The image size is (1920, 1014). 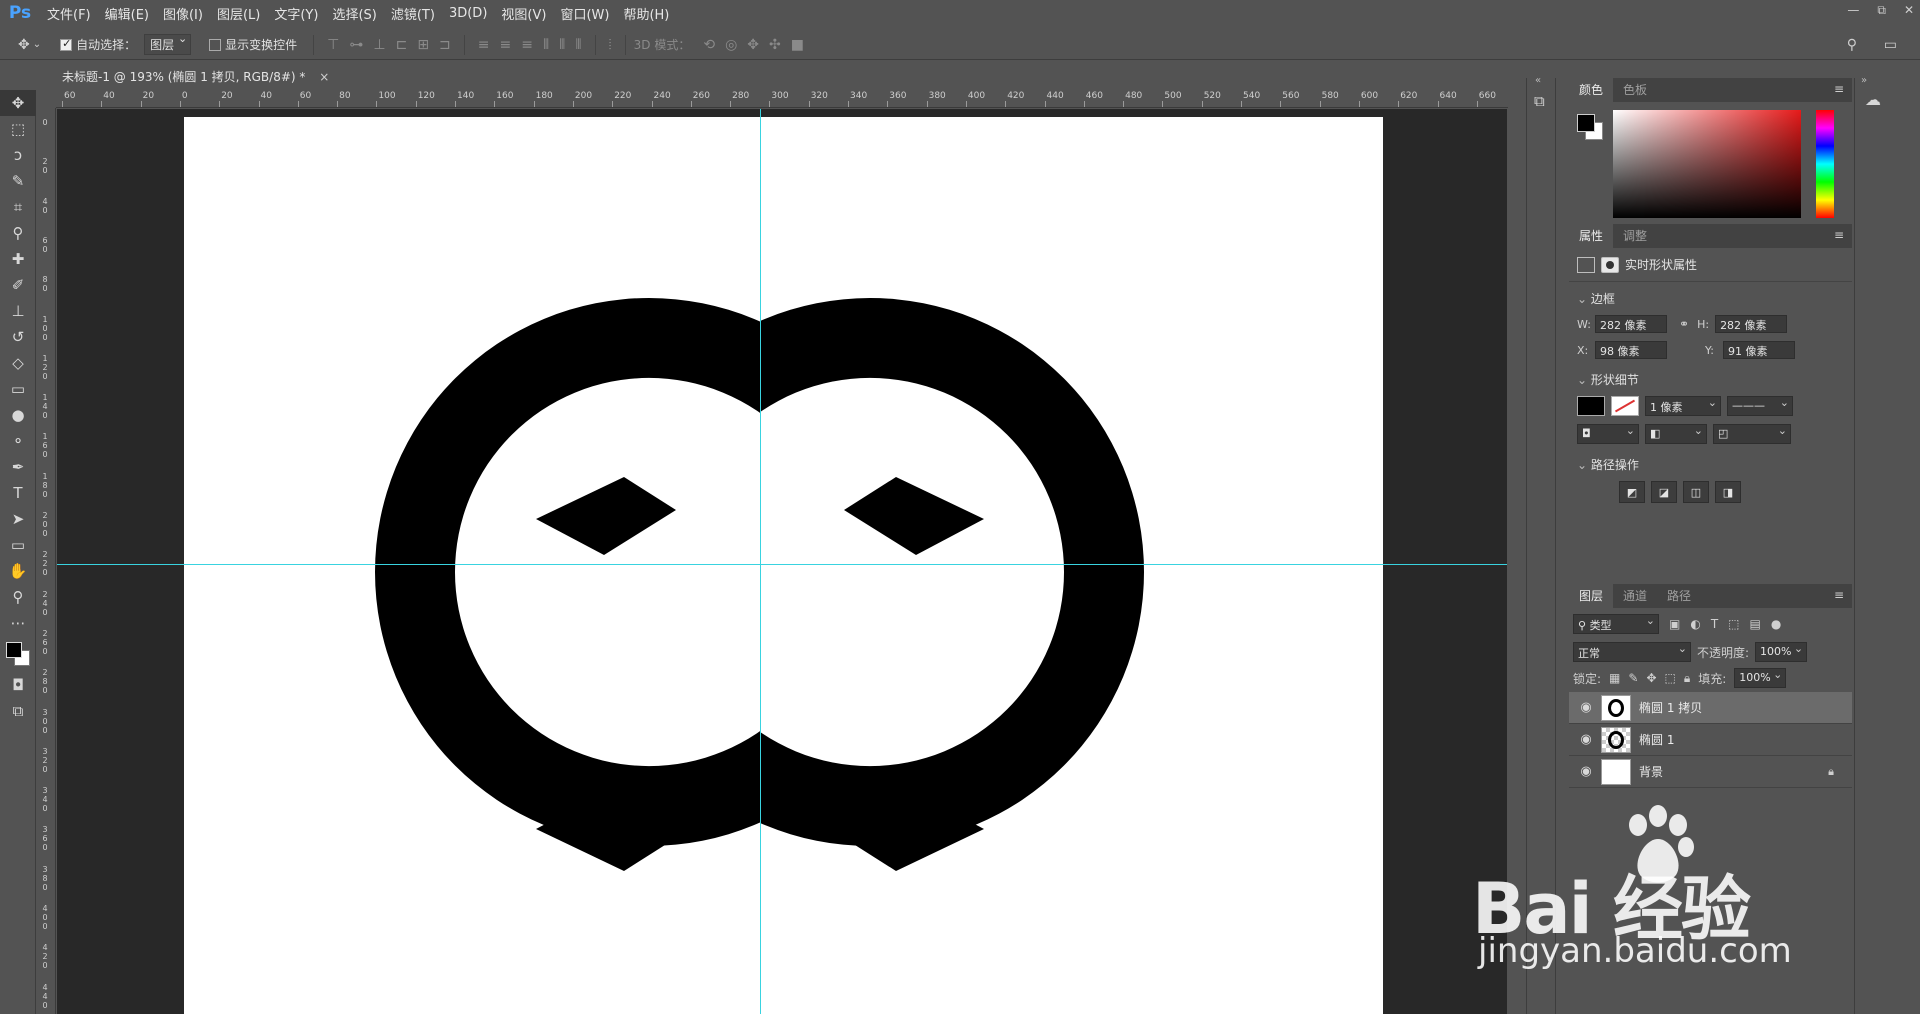 I want to click on quick-mask-icon: ◘, so click(x=18, y=685).